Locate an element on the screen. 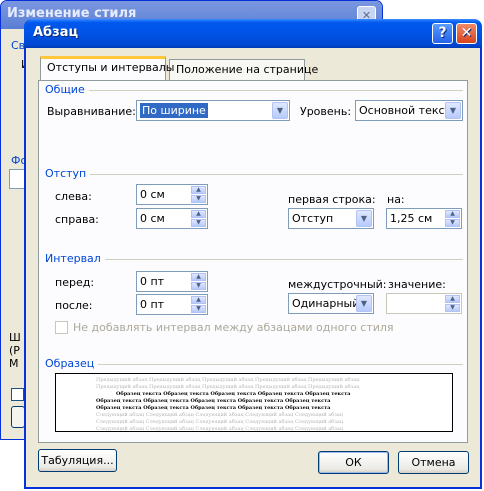  section-general-title: Общие is located at coordinates (67, 89).